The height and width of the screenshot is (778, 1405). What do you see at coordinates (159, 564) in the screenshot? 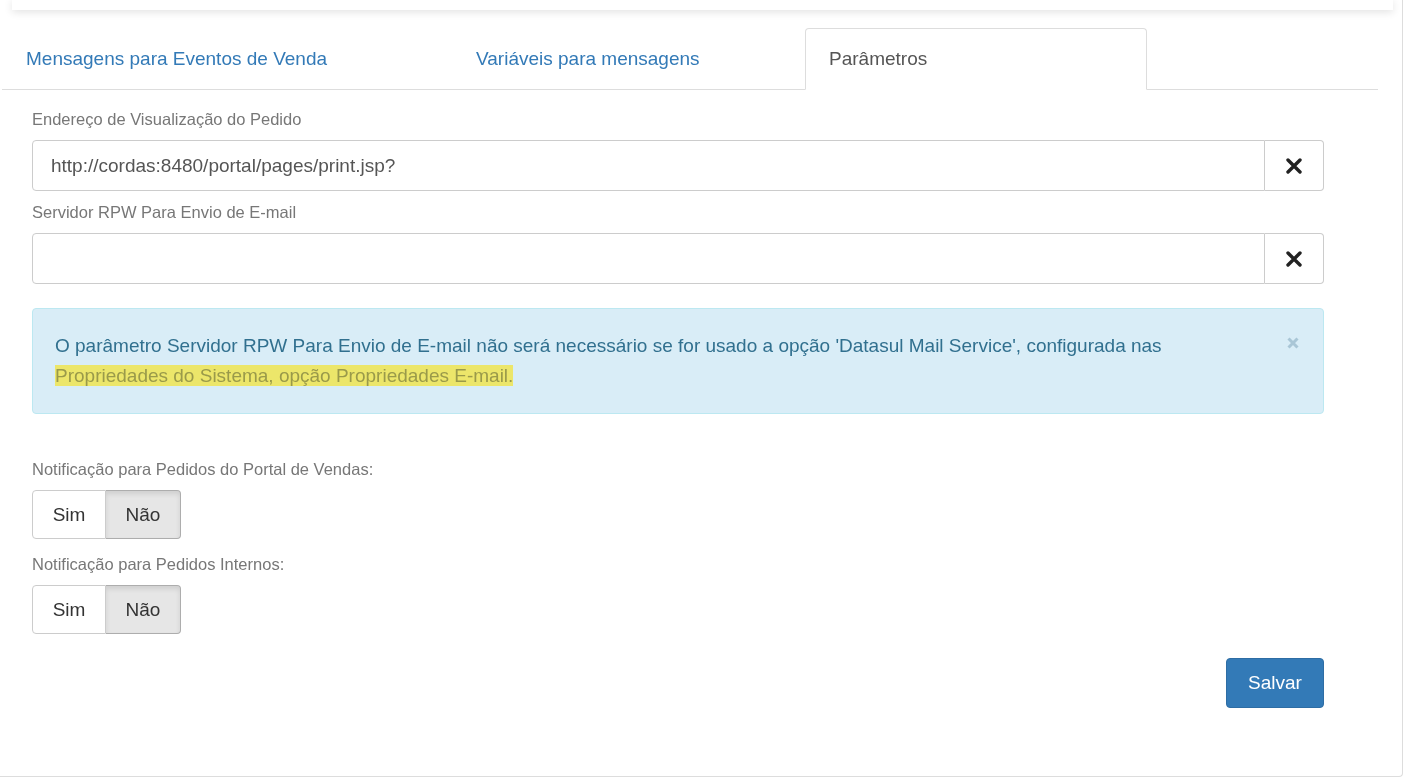
I see `toggle-label: Notificação para Pedidos Internos:` at bounding box center [159, 564].